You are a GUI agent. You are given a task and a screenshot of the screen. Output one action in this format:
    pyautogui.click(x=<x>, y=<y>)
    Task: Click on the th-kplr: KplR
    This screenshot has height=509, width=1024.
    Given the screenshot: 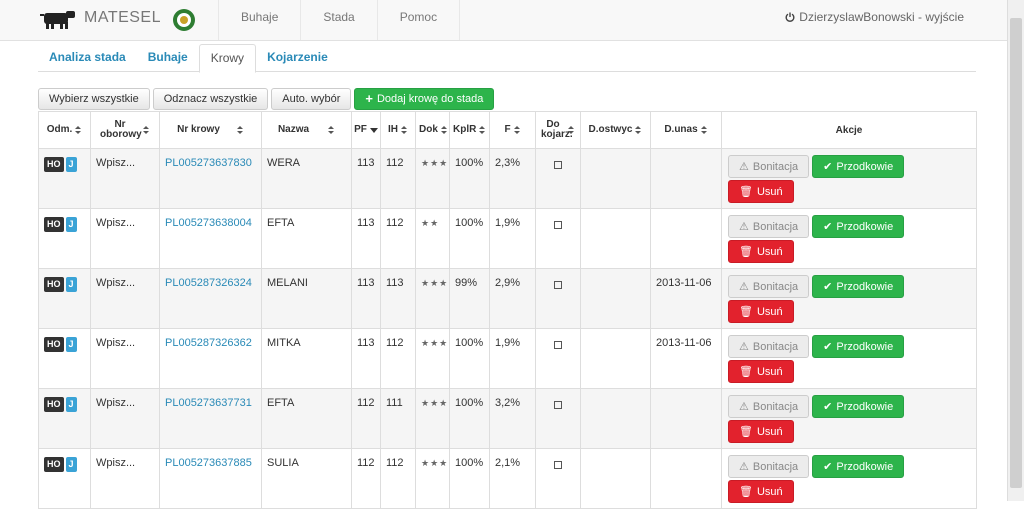 What is the action you would take?
    pyautogui.click(x=469, y=130)
    